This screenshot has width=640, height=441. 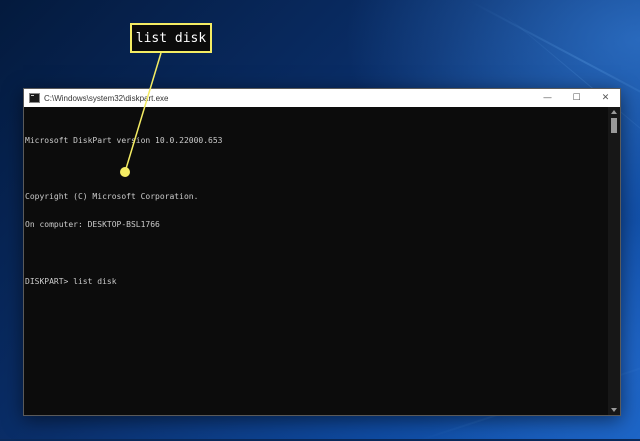 What do you see at coordinates (605, 98) in the screenshot?
I see `close-button: ✕` at bounding box center [605, 98].